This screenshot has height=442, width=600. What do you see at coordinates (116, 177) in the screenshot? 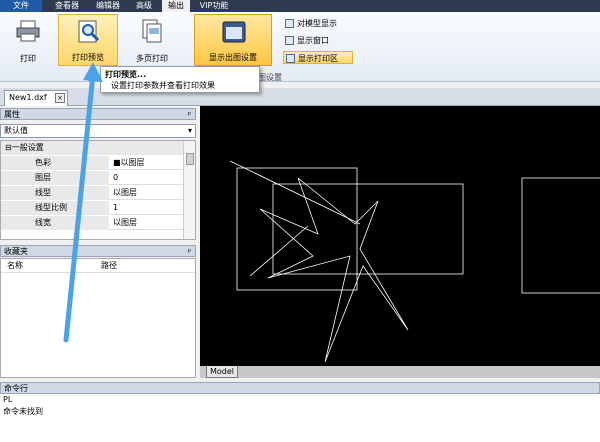
I see `property-value: 0` at bounding box center [116, 177].